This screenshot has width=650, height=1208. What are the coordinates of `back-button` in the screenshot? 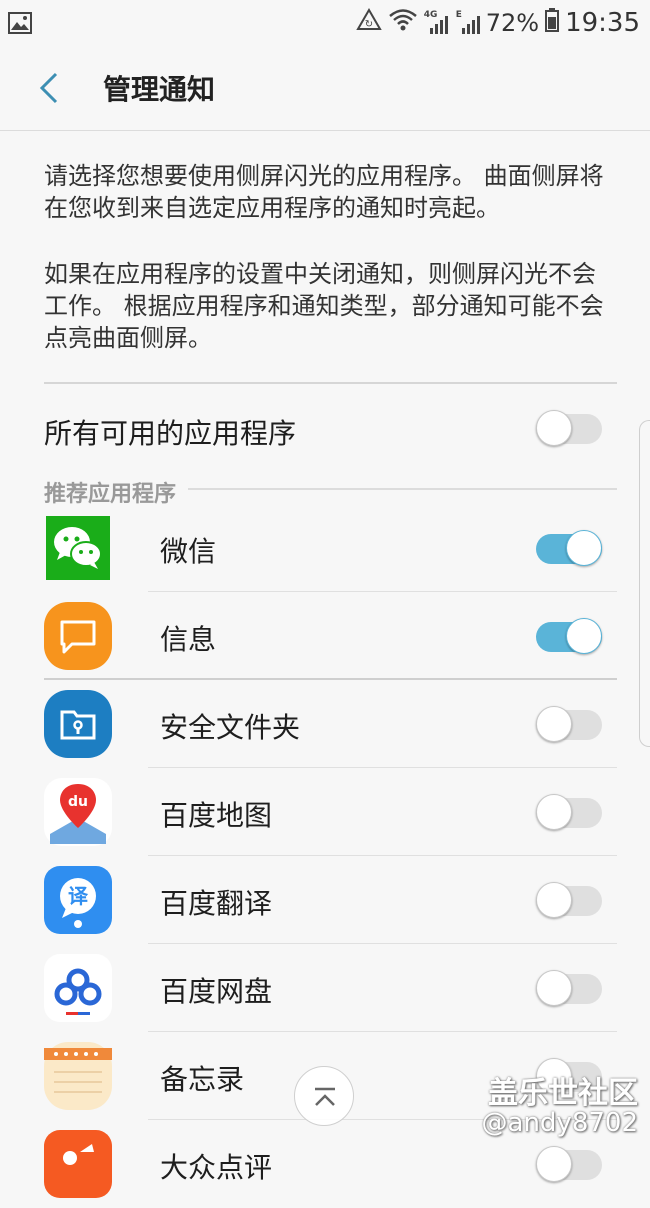 It's located at (52, 88).